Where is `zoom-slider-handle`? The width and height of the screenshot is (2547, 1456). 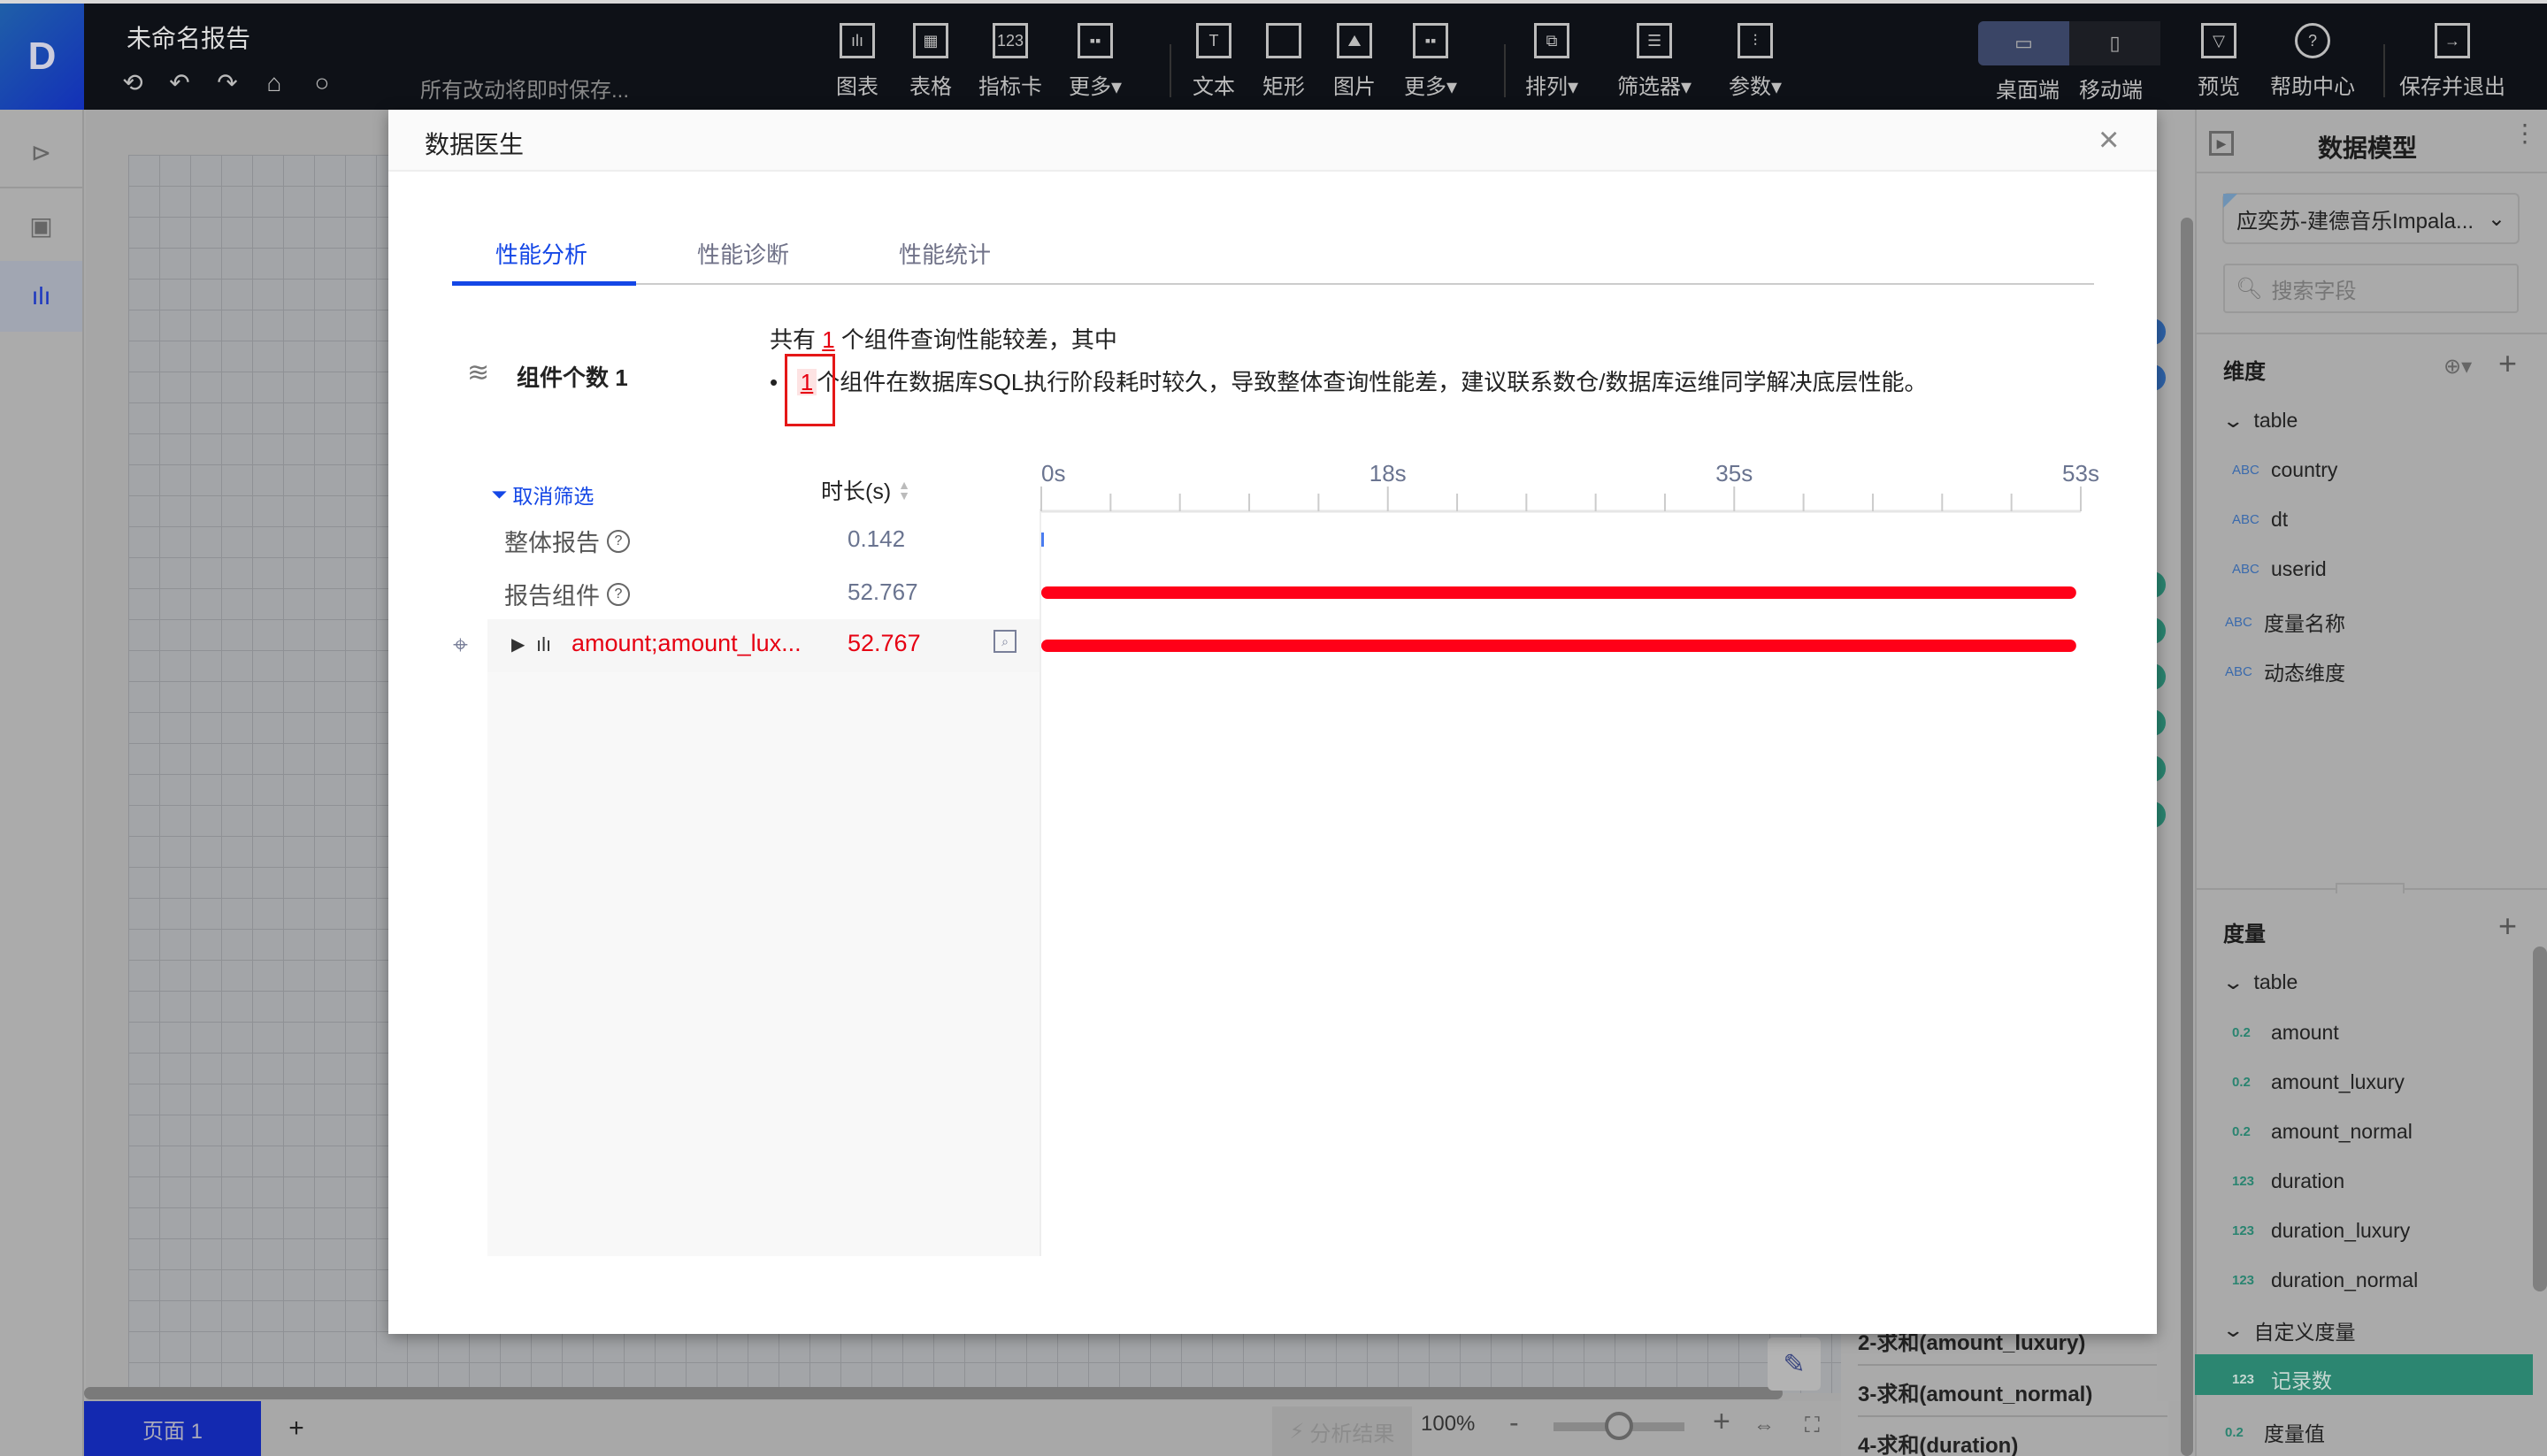
zoom-slider-handle is located at coordinates (1619, 1426).